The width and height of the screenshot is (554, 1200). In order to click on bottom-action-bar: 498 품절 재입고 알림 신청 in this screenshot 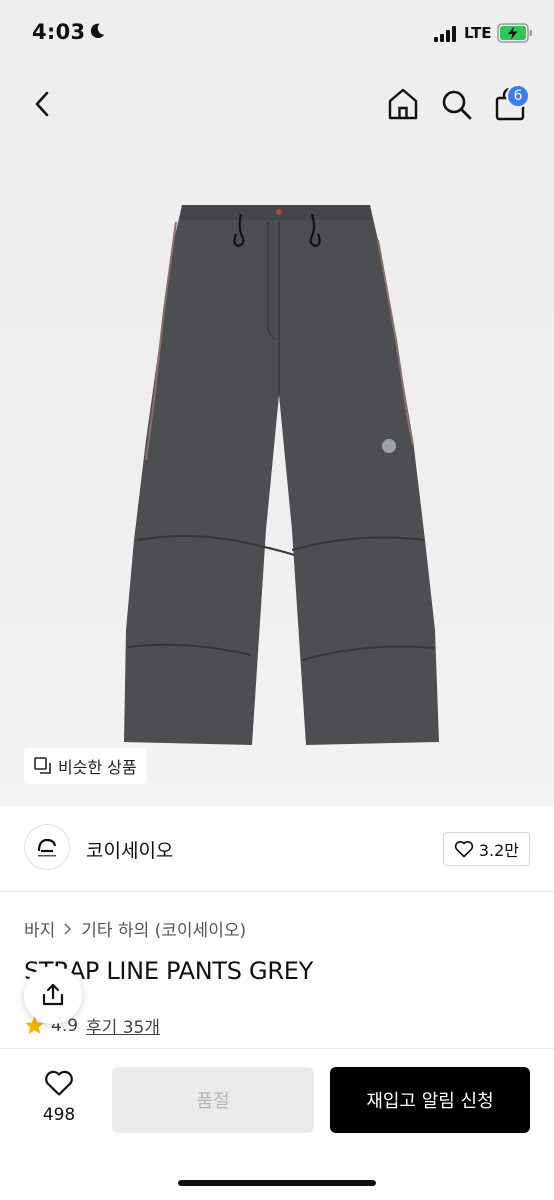, I will do `click(277, 1124)`.